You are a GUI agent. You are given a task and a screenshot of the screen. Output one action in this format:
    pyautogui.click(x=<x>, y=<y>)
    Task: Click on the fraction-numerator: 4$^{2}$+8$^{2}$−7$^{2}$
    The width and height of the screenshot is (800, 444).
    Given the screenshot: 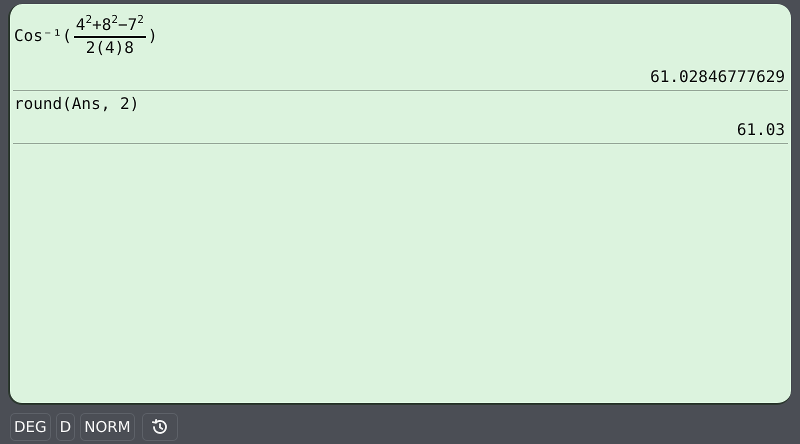 What is the action you would take?
    pyautogui.click(x=110, y=26)
    